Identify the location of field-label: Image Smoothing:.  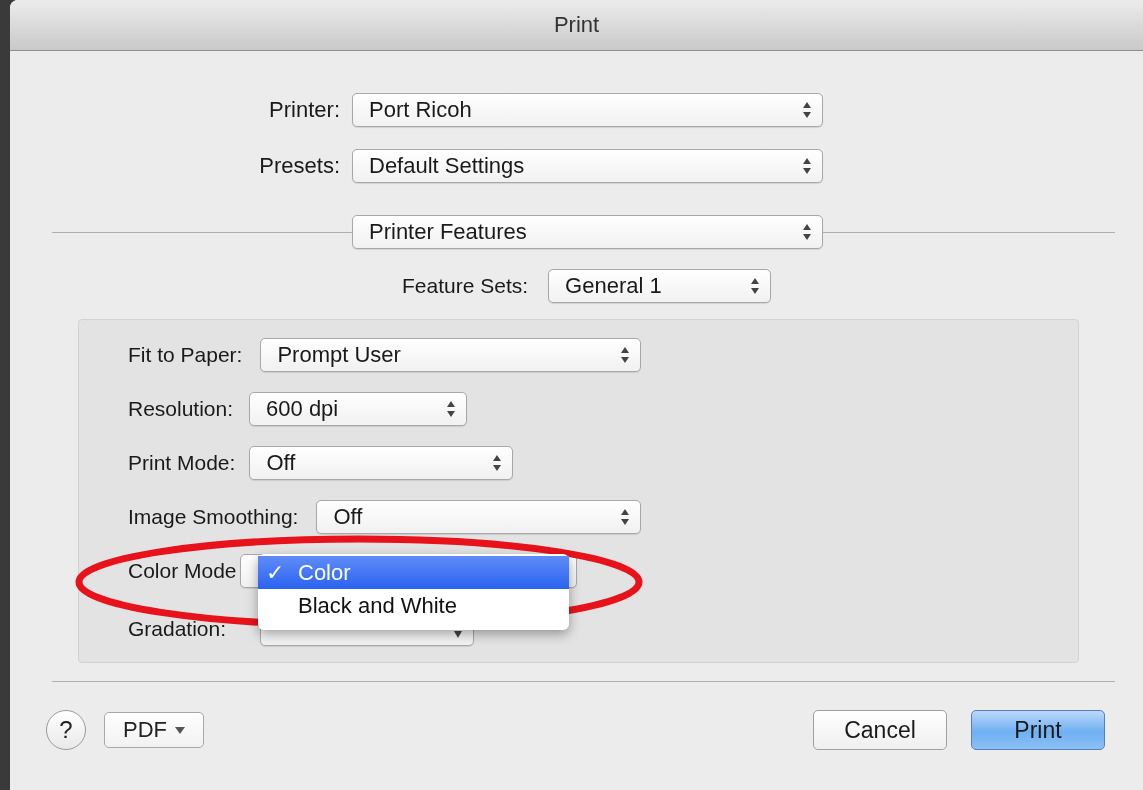
(213, 517).